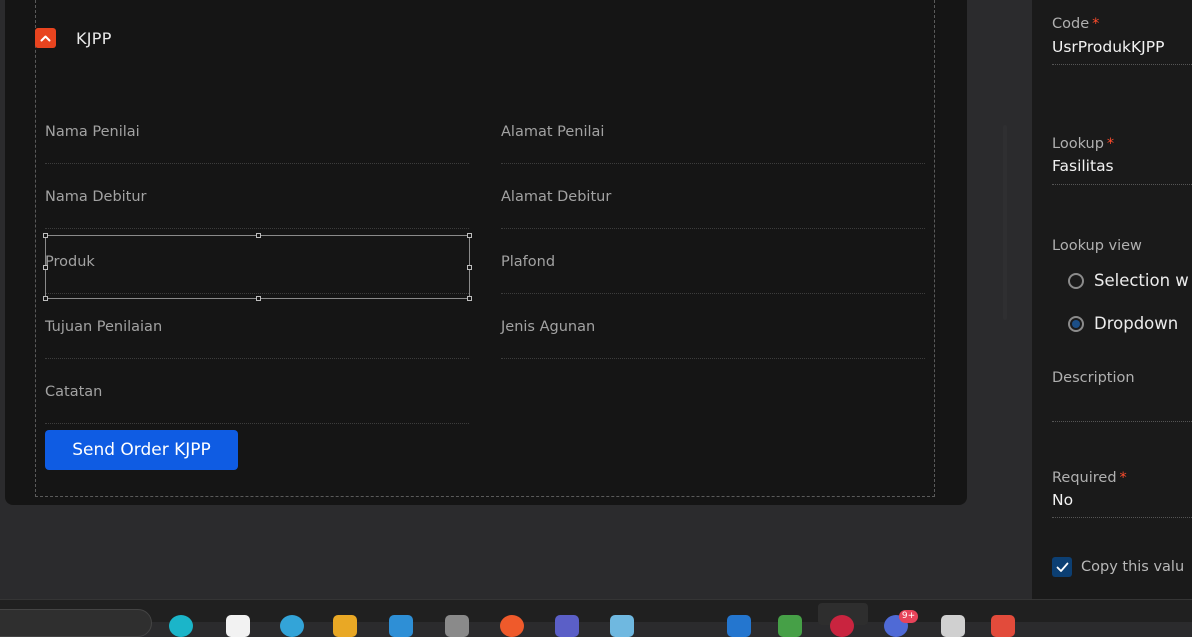  I want to click on field-label: Alamat Penilai, so click(553, 132).